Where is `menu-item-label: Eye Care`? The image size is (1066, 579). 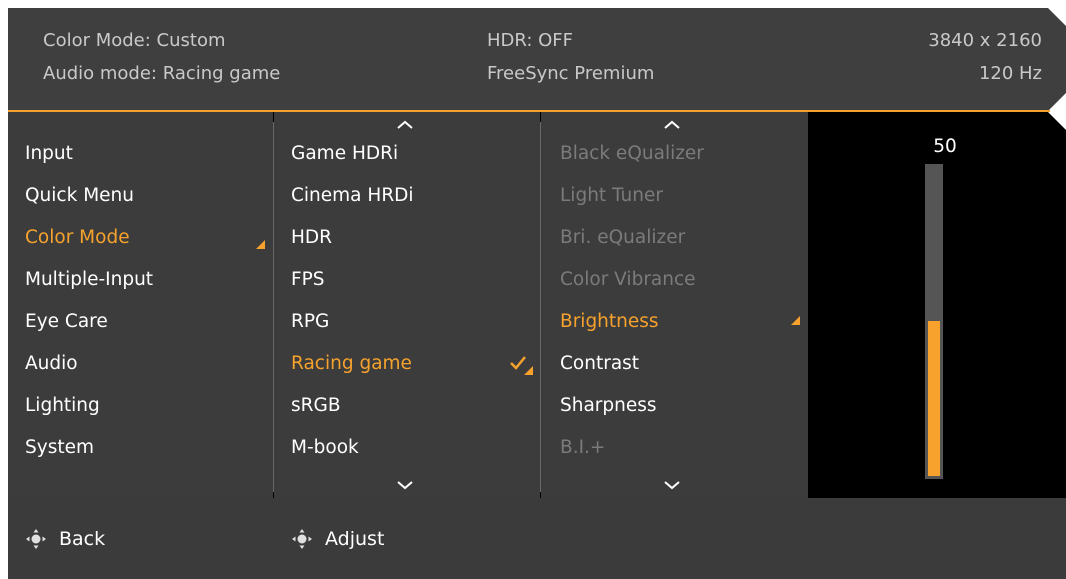
menu-item-label: Eye Care is located at coordinates (66, 321).